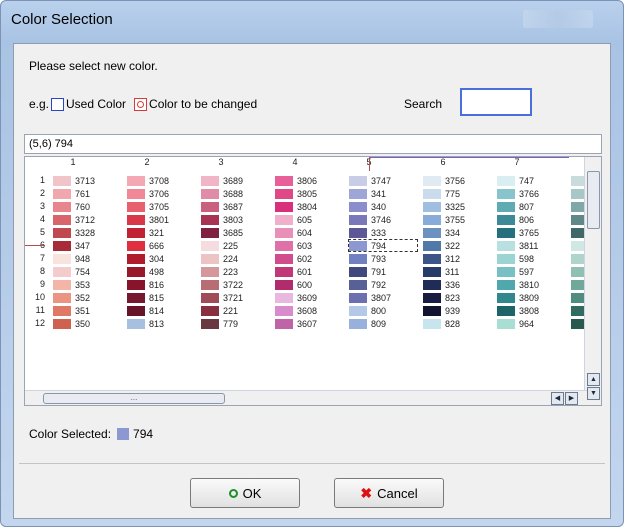 This screenshot has width=626, height=529. I want to click on color-cell: 939, so click(457, 310).